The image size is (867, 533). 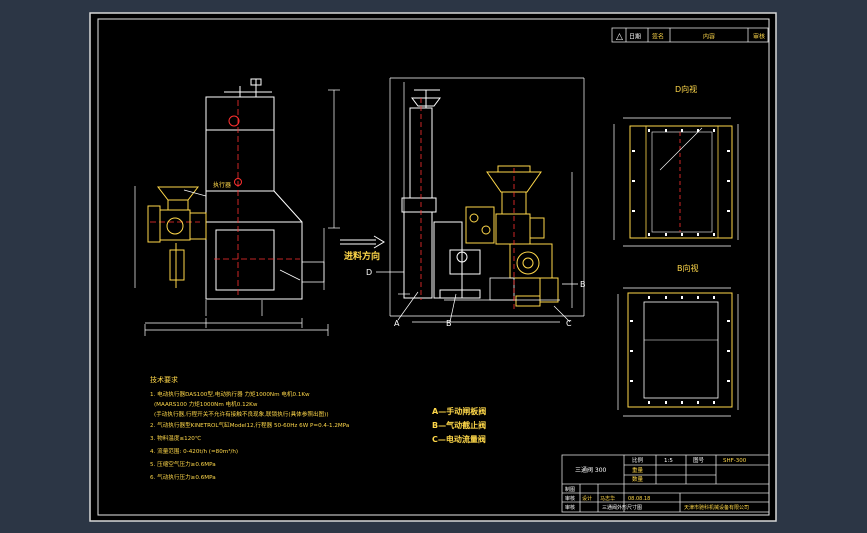 I want to click on qty-label: 数量, so click(x=638, y=479).